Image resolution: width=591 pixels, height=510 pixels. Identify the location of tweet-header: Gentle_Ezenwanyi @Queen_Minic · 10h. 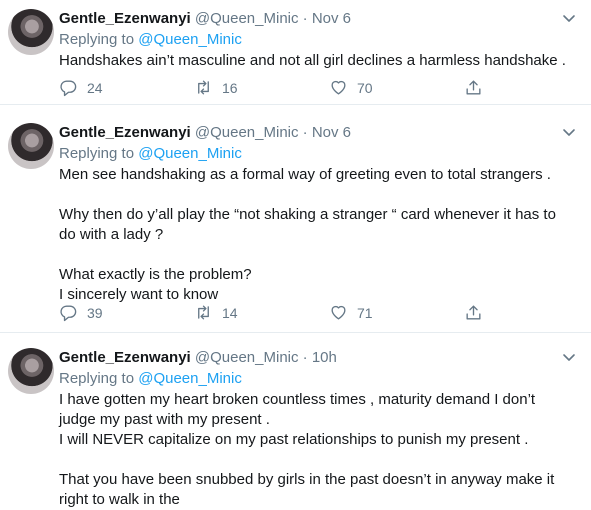
(198, 357).